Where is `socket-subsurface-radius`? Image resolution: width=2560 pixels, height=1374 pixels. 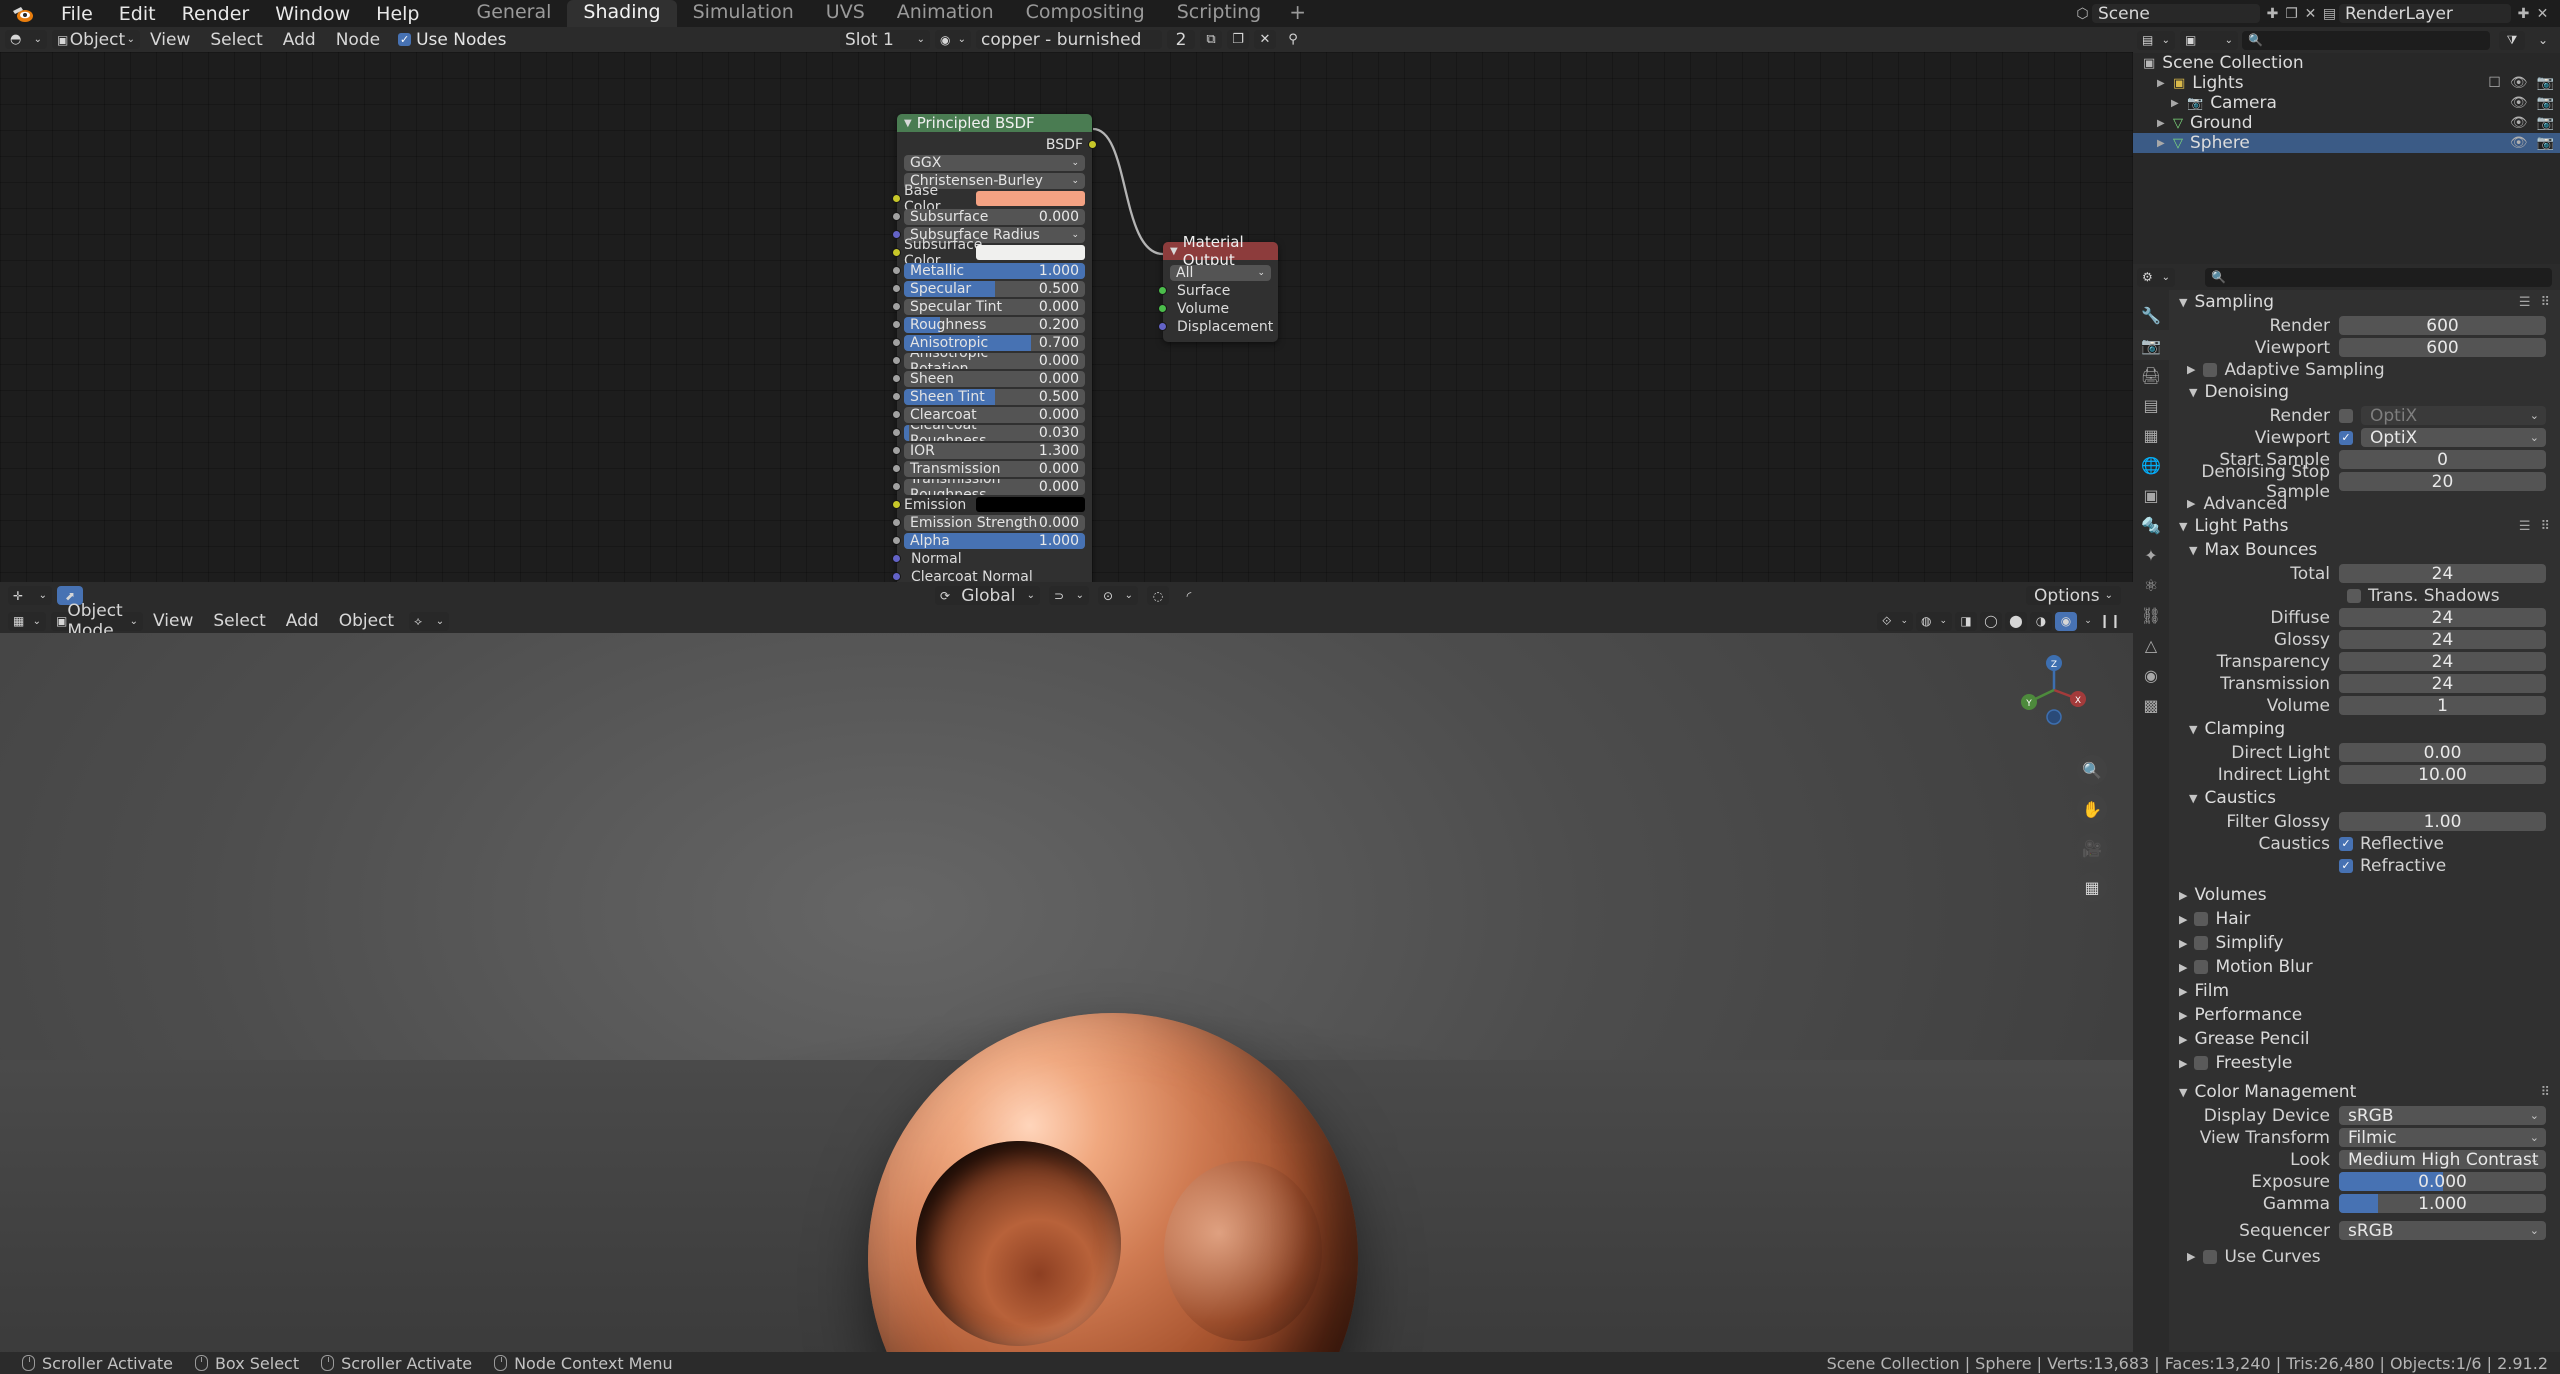
socket-subsurface-radius is located at coordinates (896, 234).